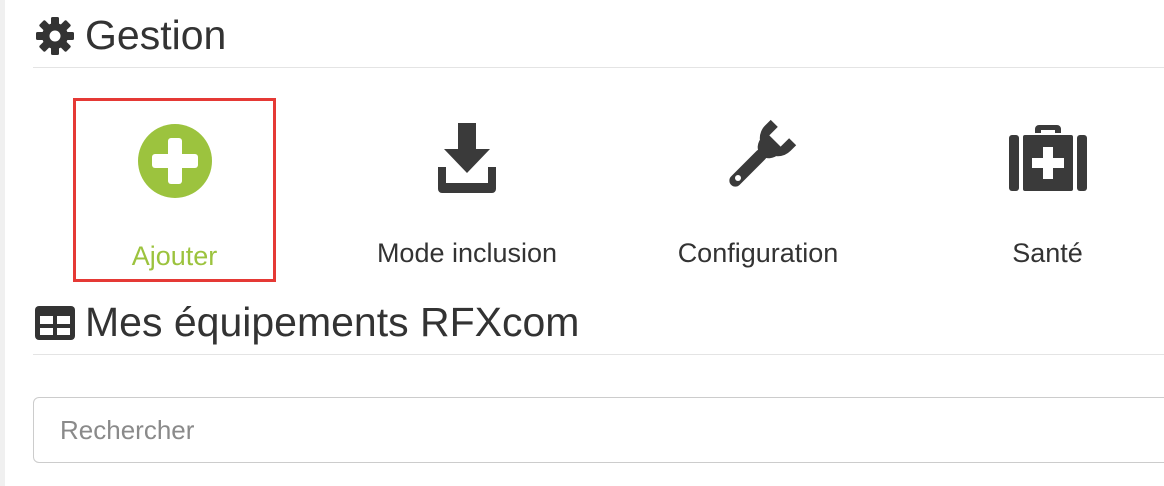 This screenshot has width=1164, height=486. I want to click on configuration-button: Configuration, so click(758, 190).